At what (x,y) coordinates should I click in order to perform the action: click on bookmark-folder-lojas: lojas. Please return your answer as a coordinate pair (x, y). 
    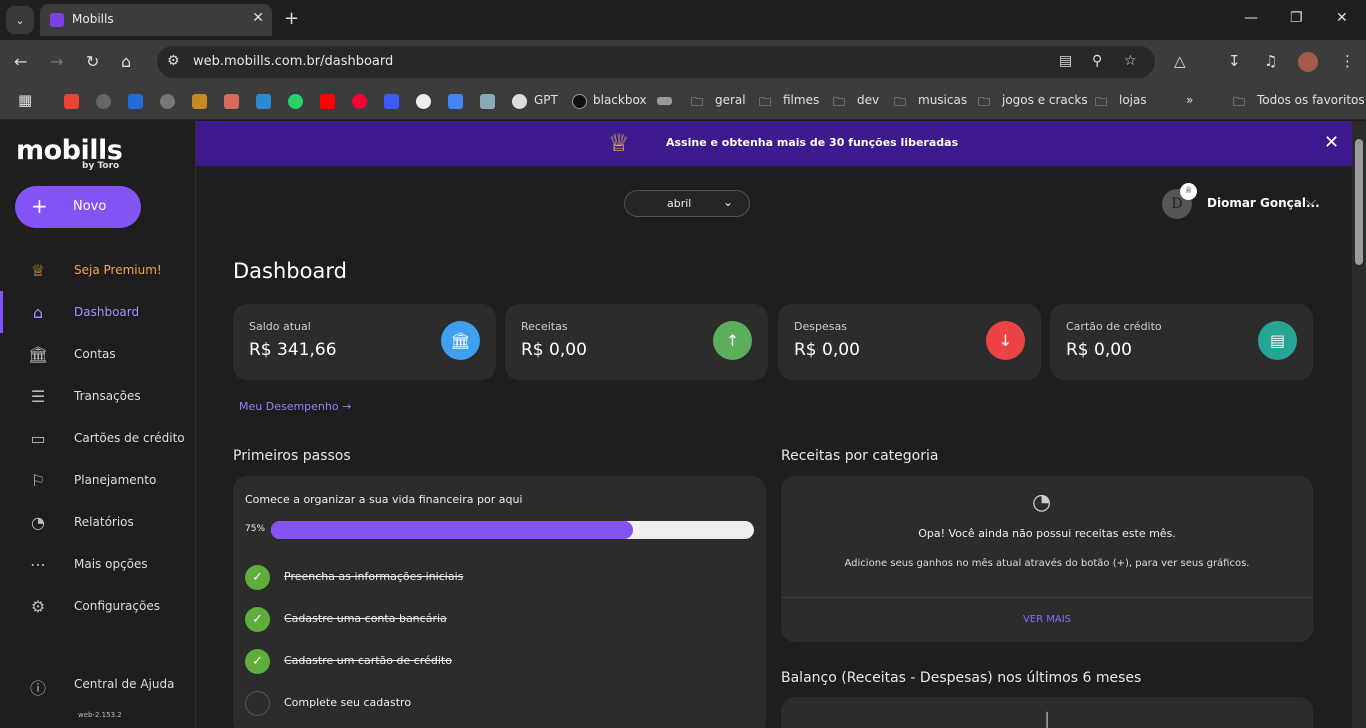
    Looking at the image, I should click on (1133, 100).